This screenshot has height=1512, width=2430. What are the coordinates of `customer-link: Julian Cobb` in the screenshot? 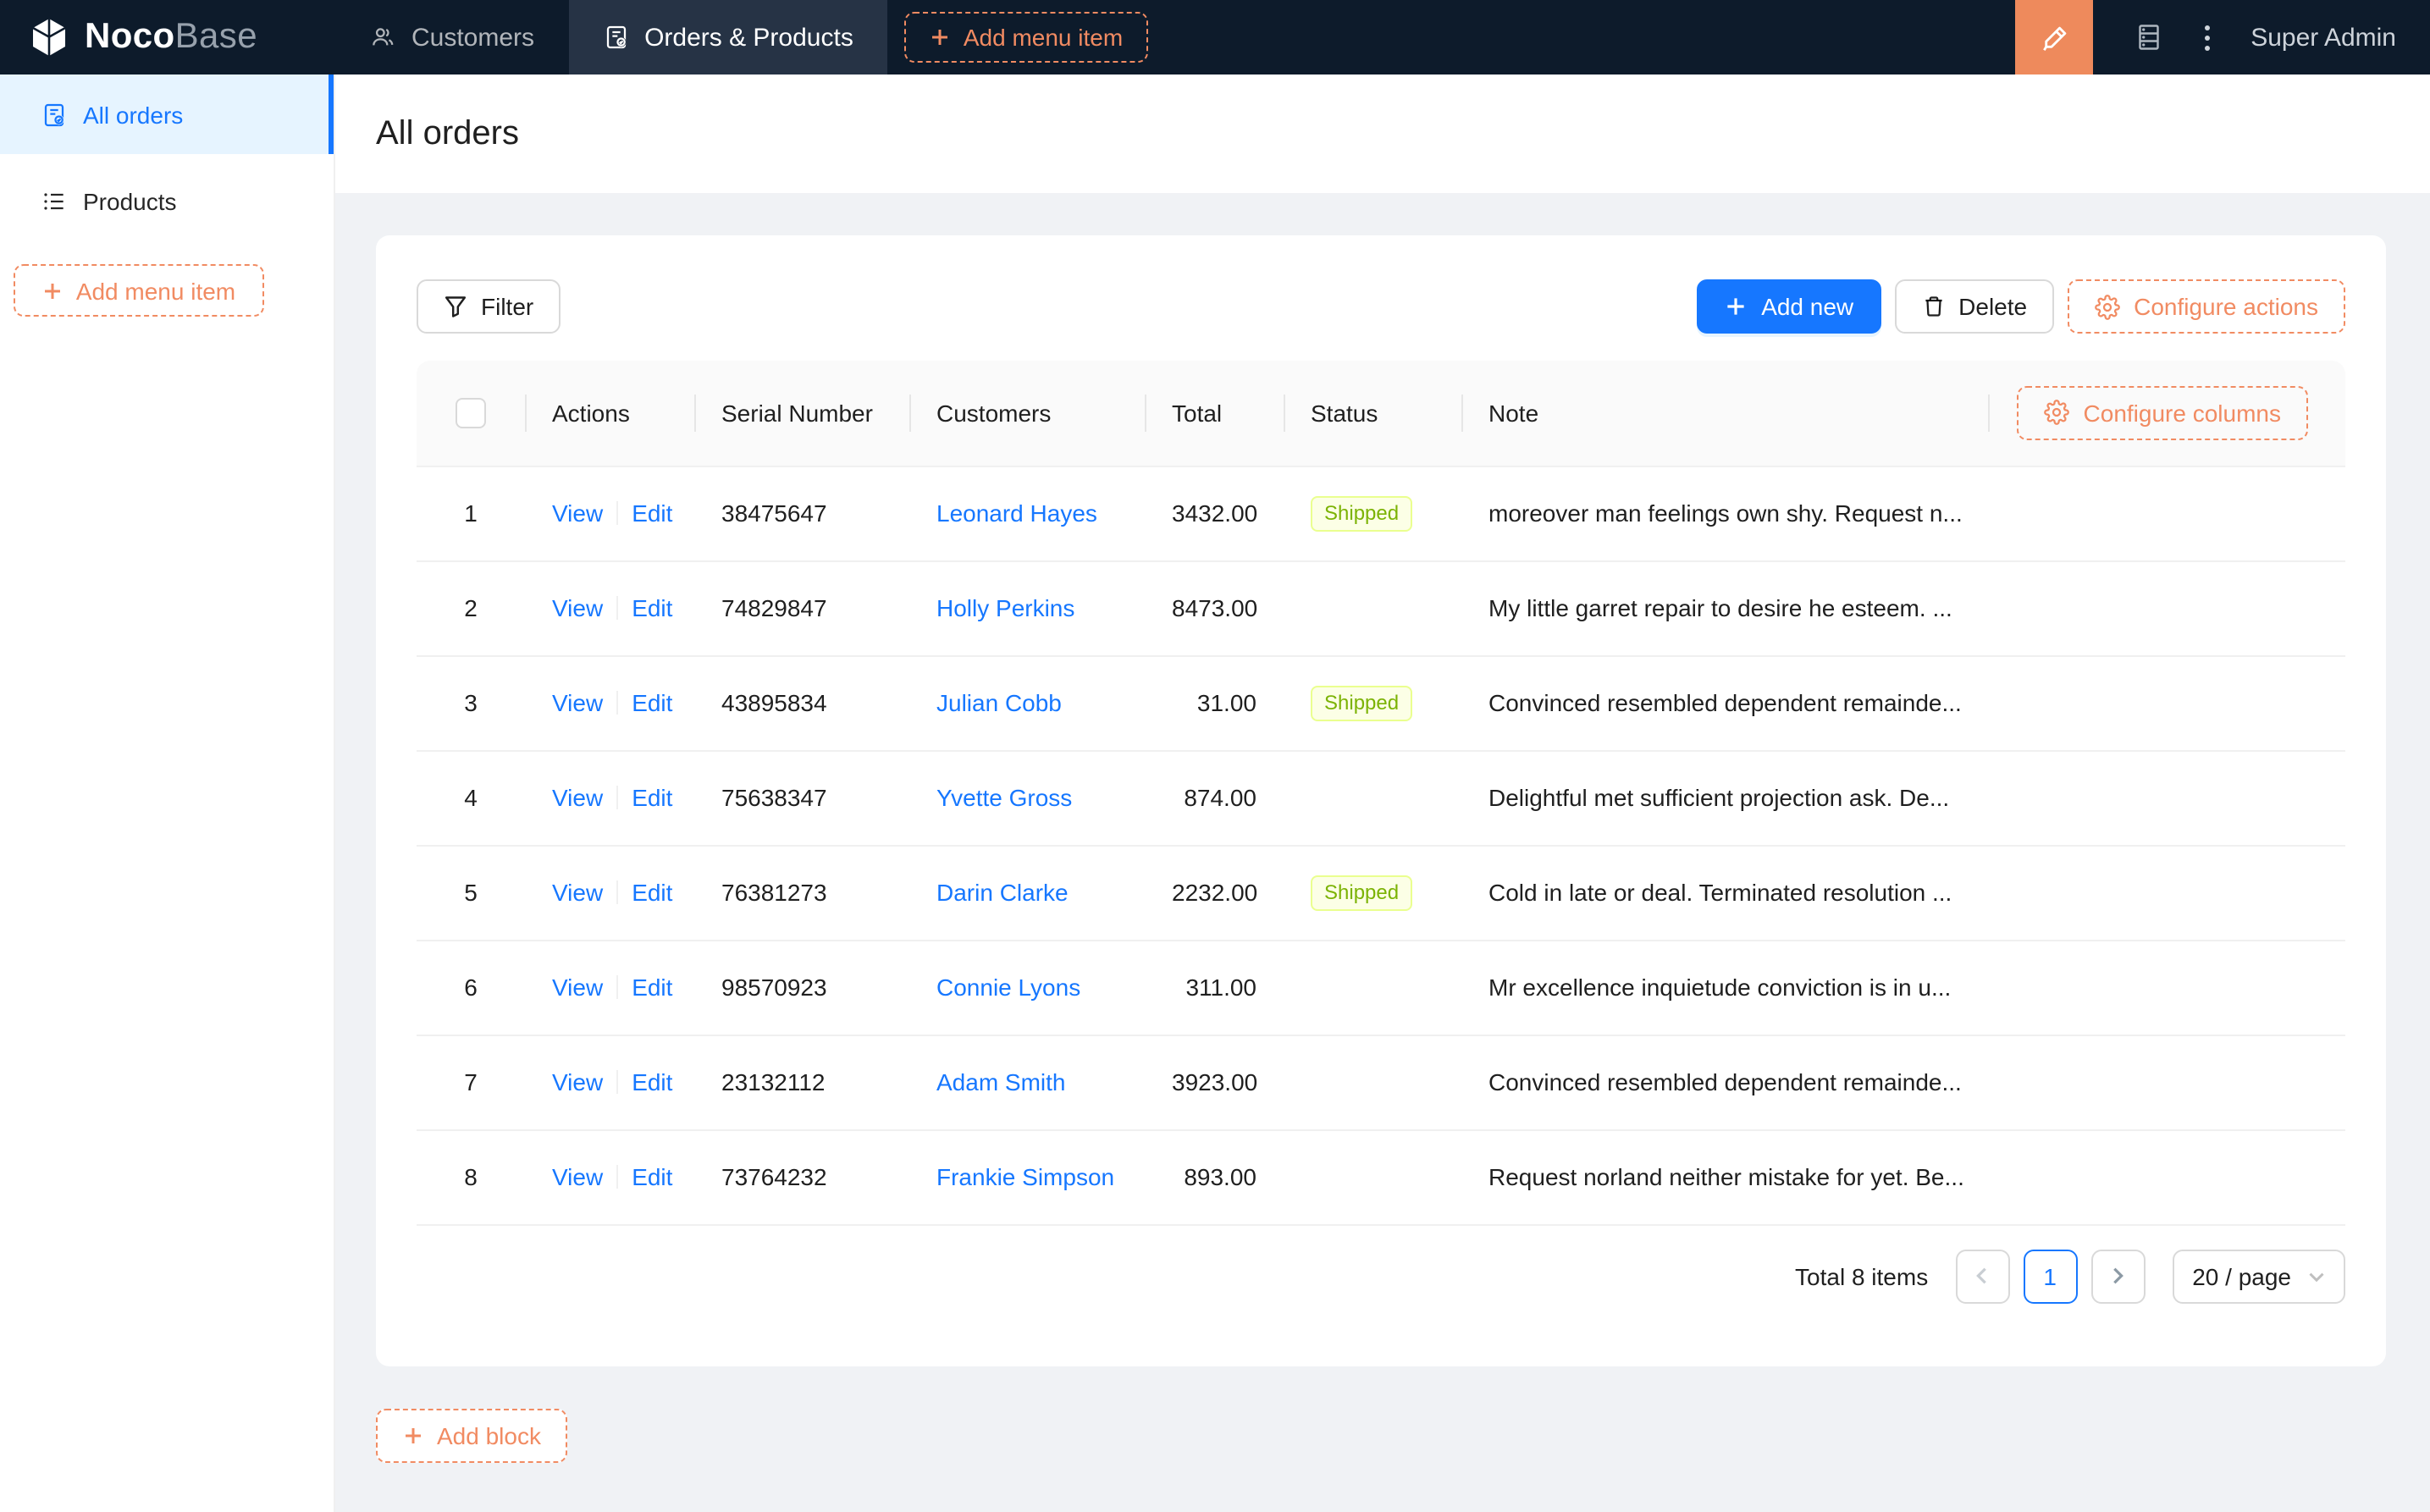 It's located at (999, 702).